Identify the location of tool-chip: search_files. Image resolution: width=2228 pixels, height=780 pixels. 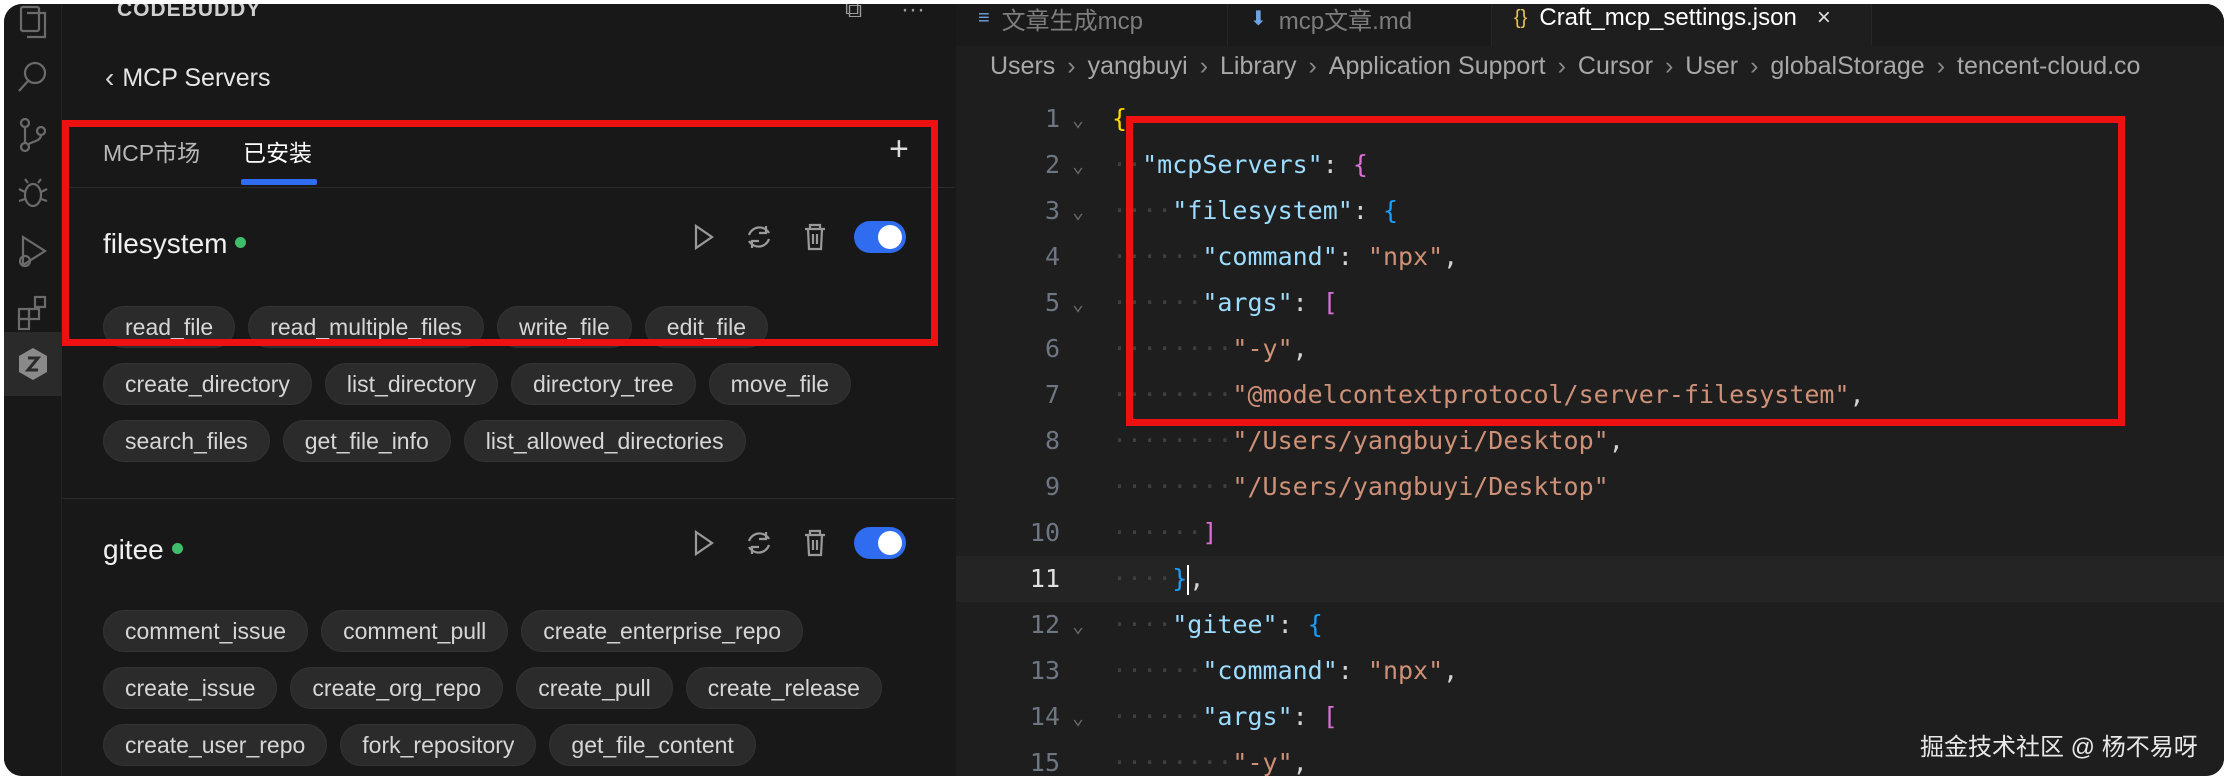
(186, 441).